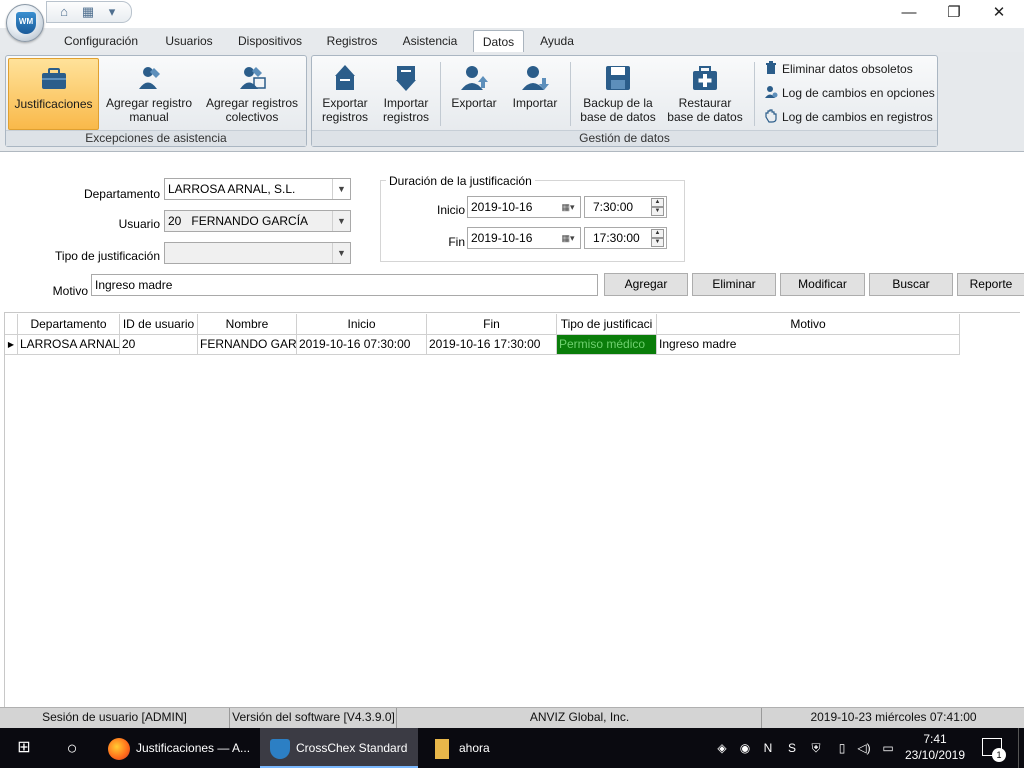 This screenshot has width=1024, height=768. Describe the element at coordinates (492, 324) in the screenshot. I see `column-header-fin: Fin` at that location.